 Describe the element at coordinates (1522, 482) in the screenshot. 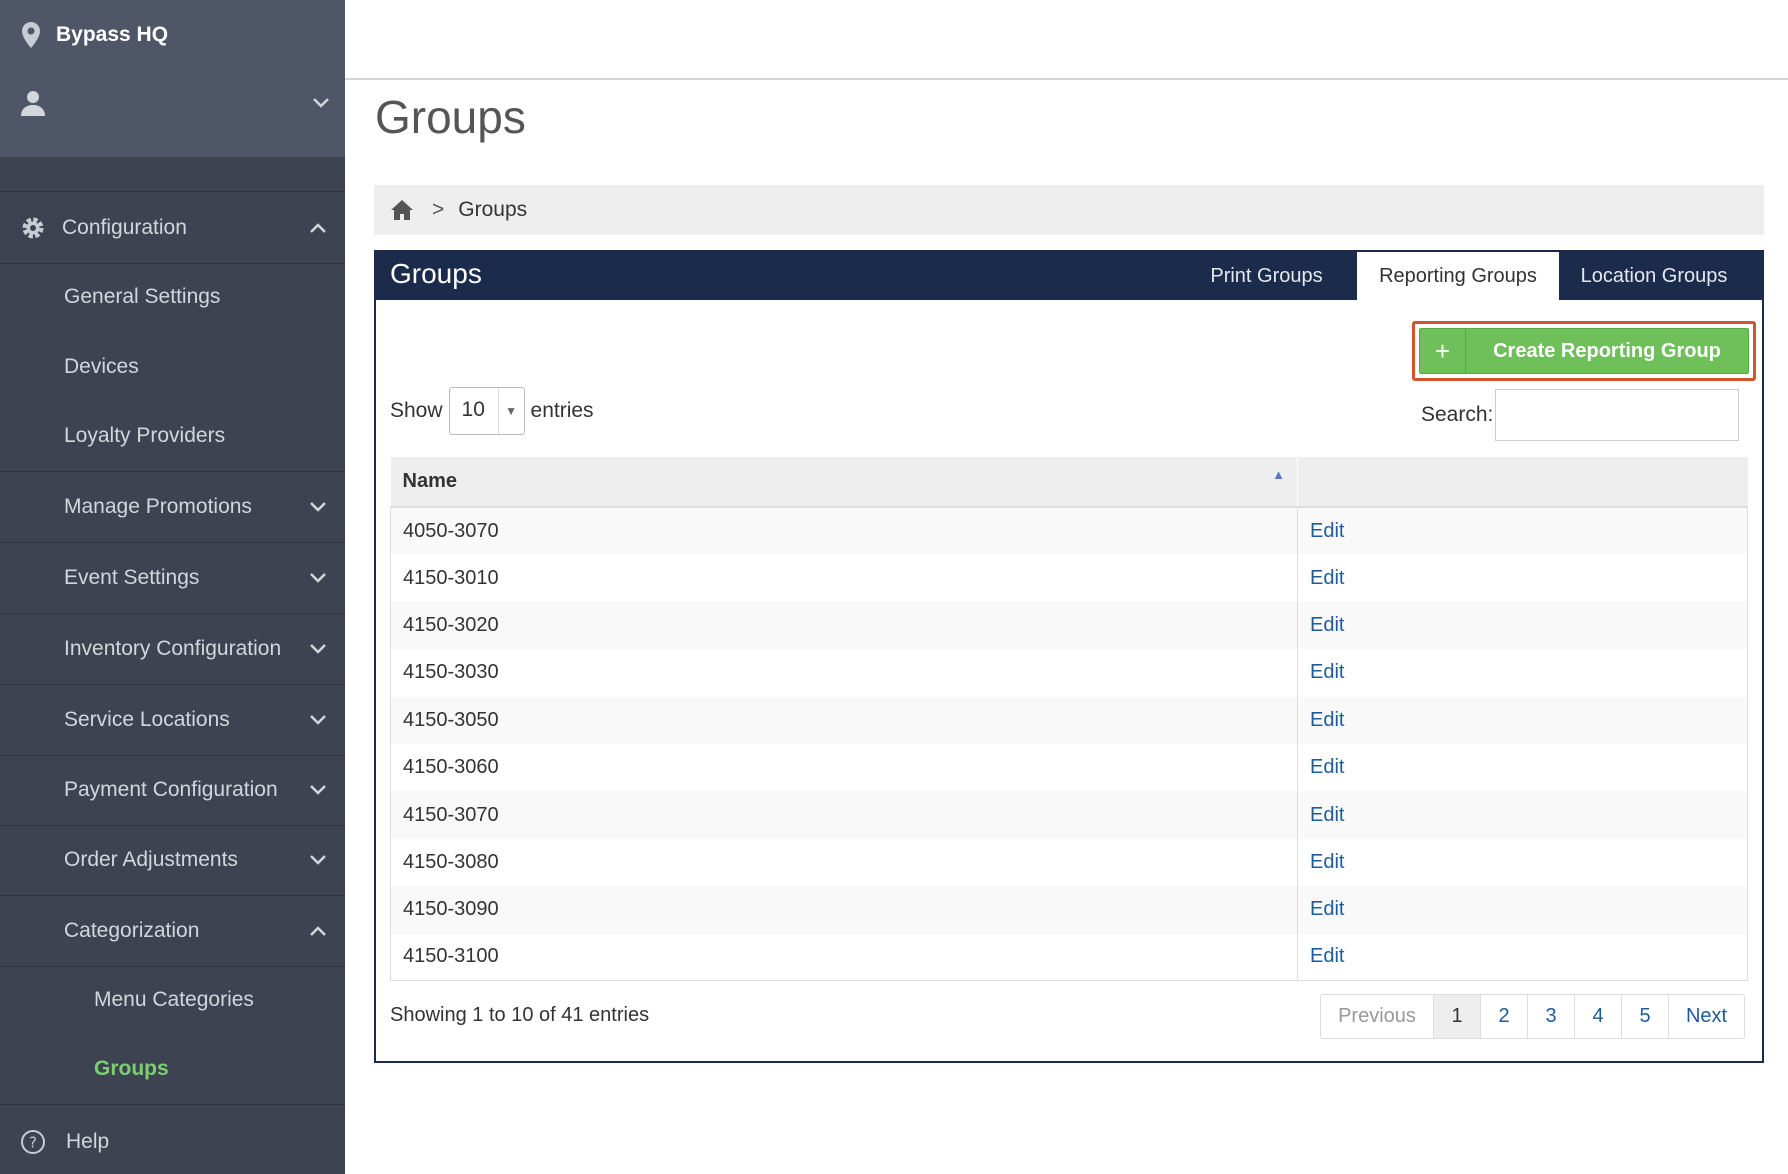

I see `column-header-actions` at that location.